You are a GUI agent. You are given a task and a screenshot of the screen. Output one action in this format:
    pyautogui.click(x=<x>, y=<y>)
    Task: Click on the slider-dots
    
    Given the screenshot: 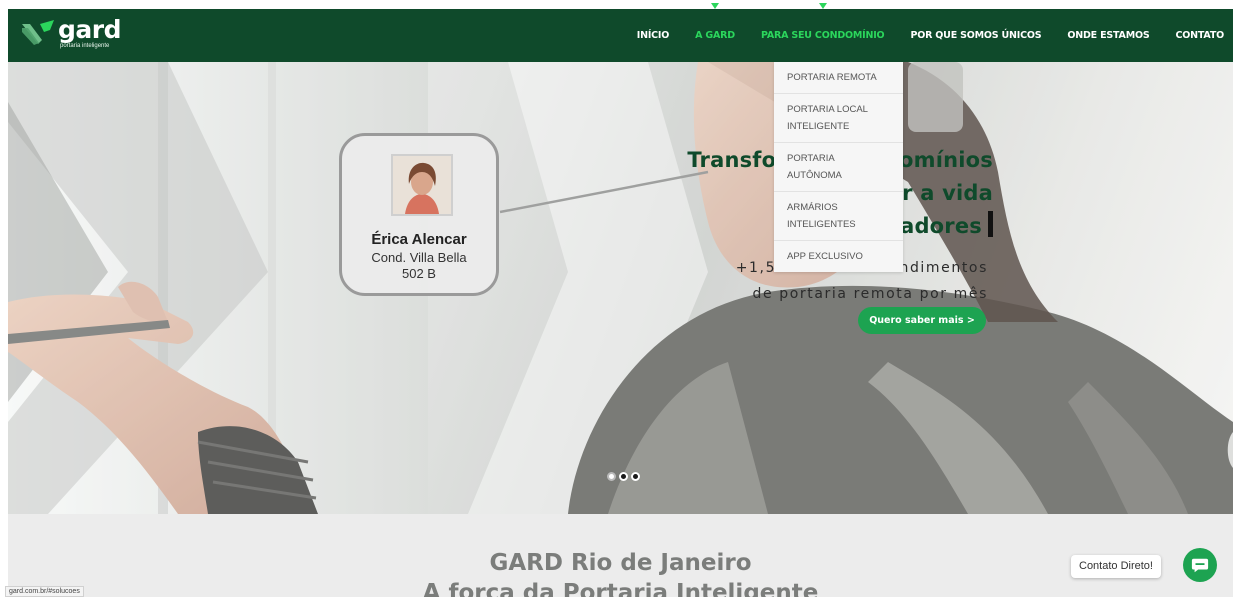 What is the action you would take?
    pyautogui.click(x=623, y=476)
    